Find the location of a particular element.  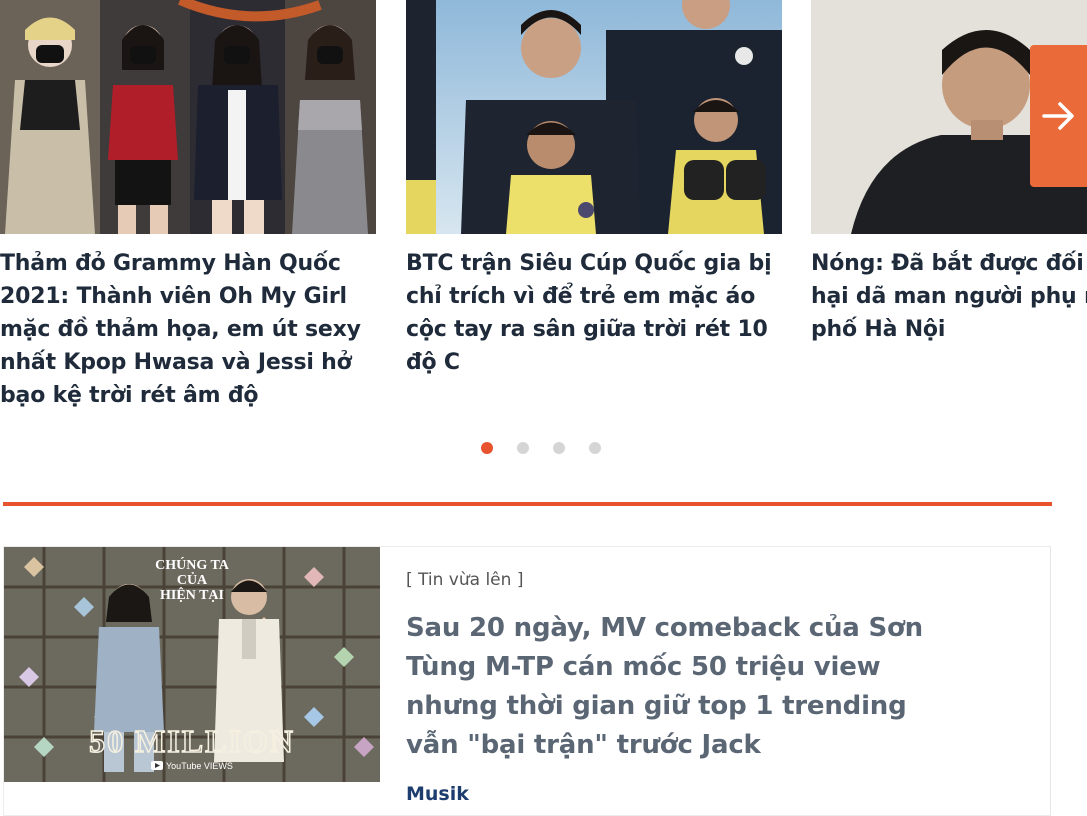

card-title-line: phố Hà Nội is located at coordinates (878, 329).